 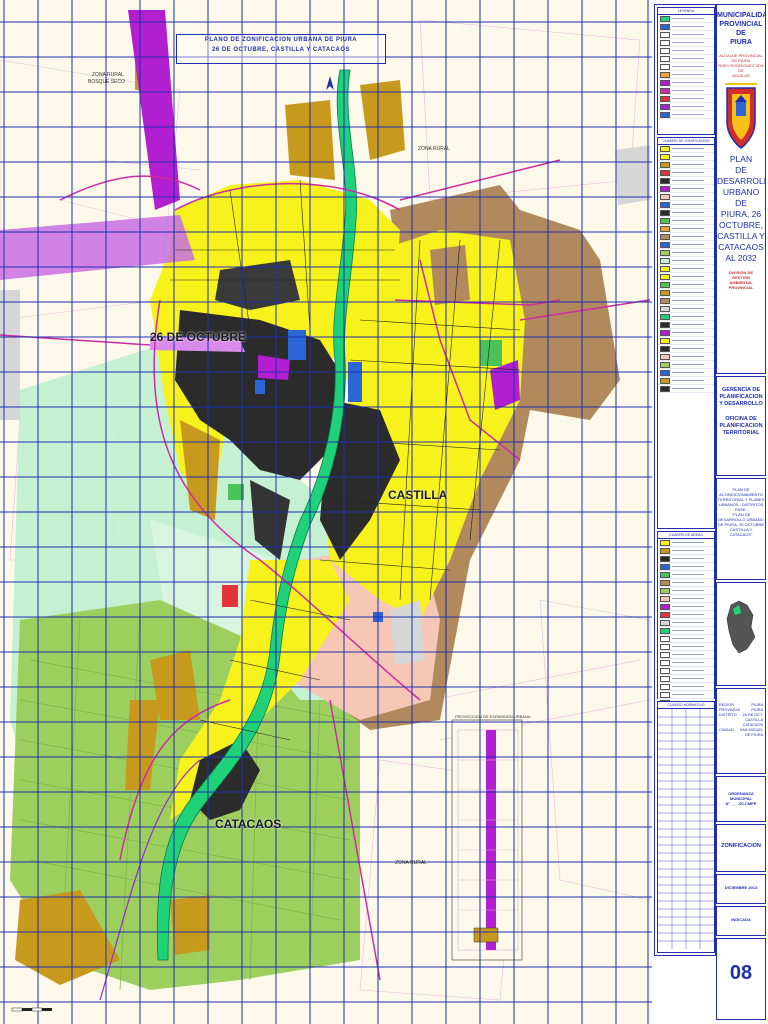 What do you see at coordinates (665, 114) in the screenshot?
I see `swatch-blue` at bounding box center [665, 114].